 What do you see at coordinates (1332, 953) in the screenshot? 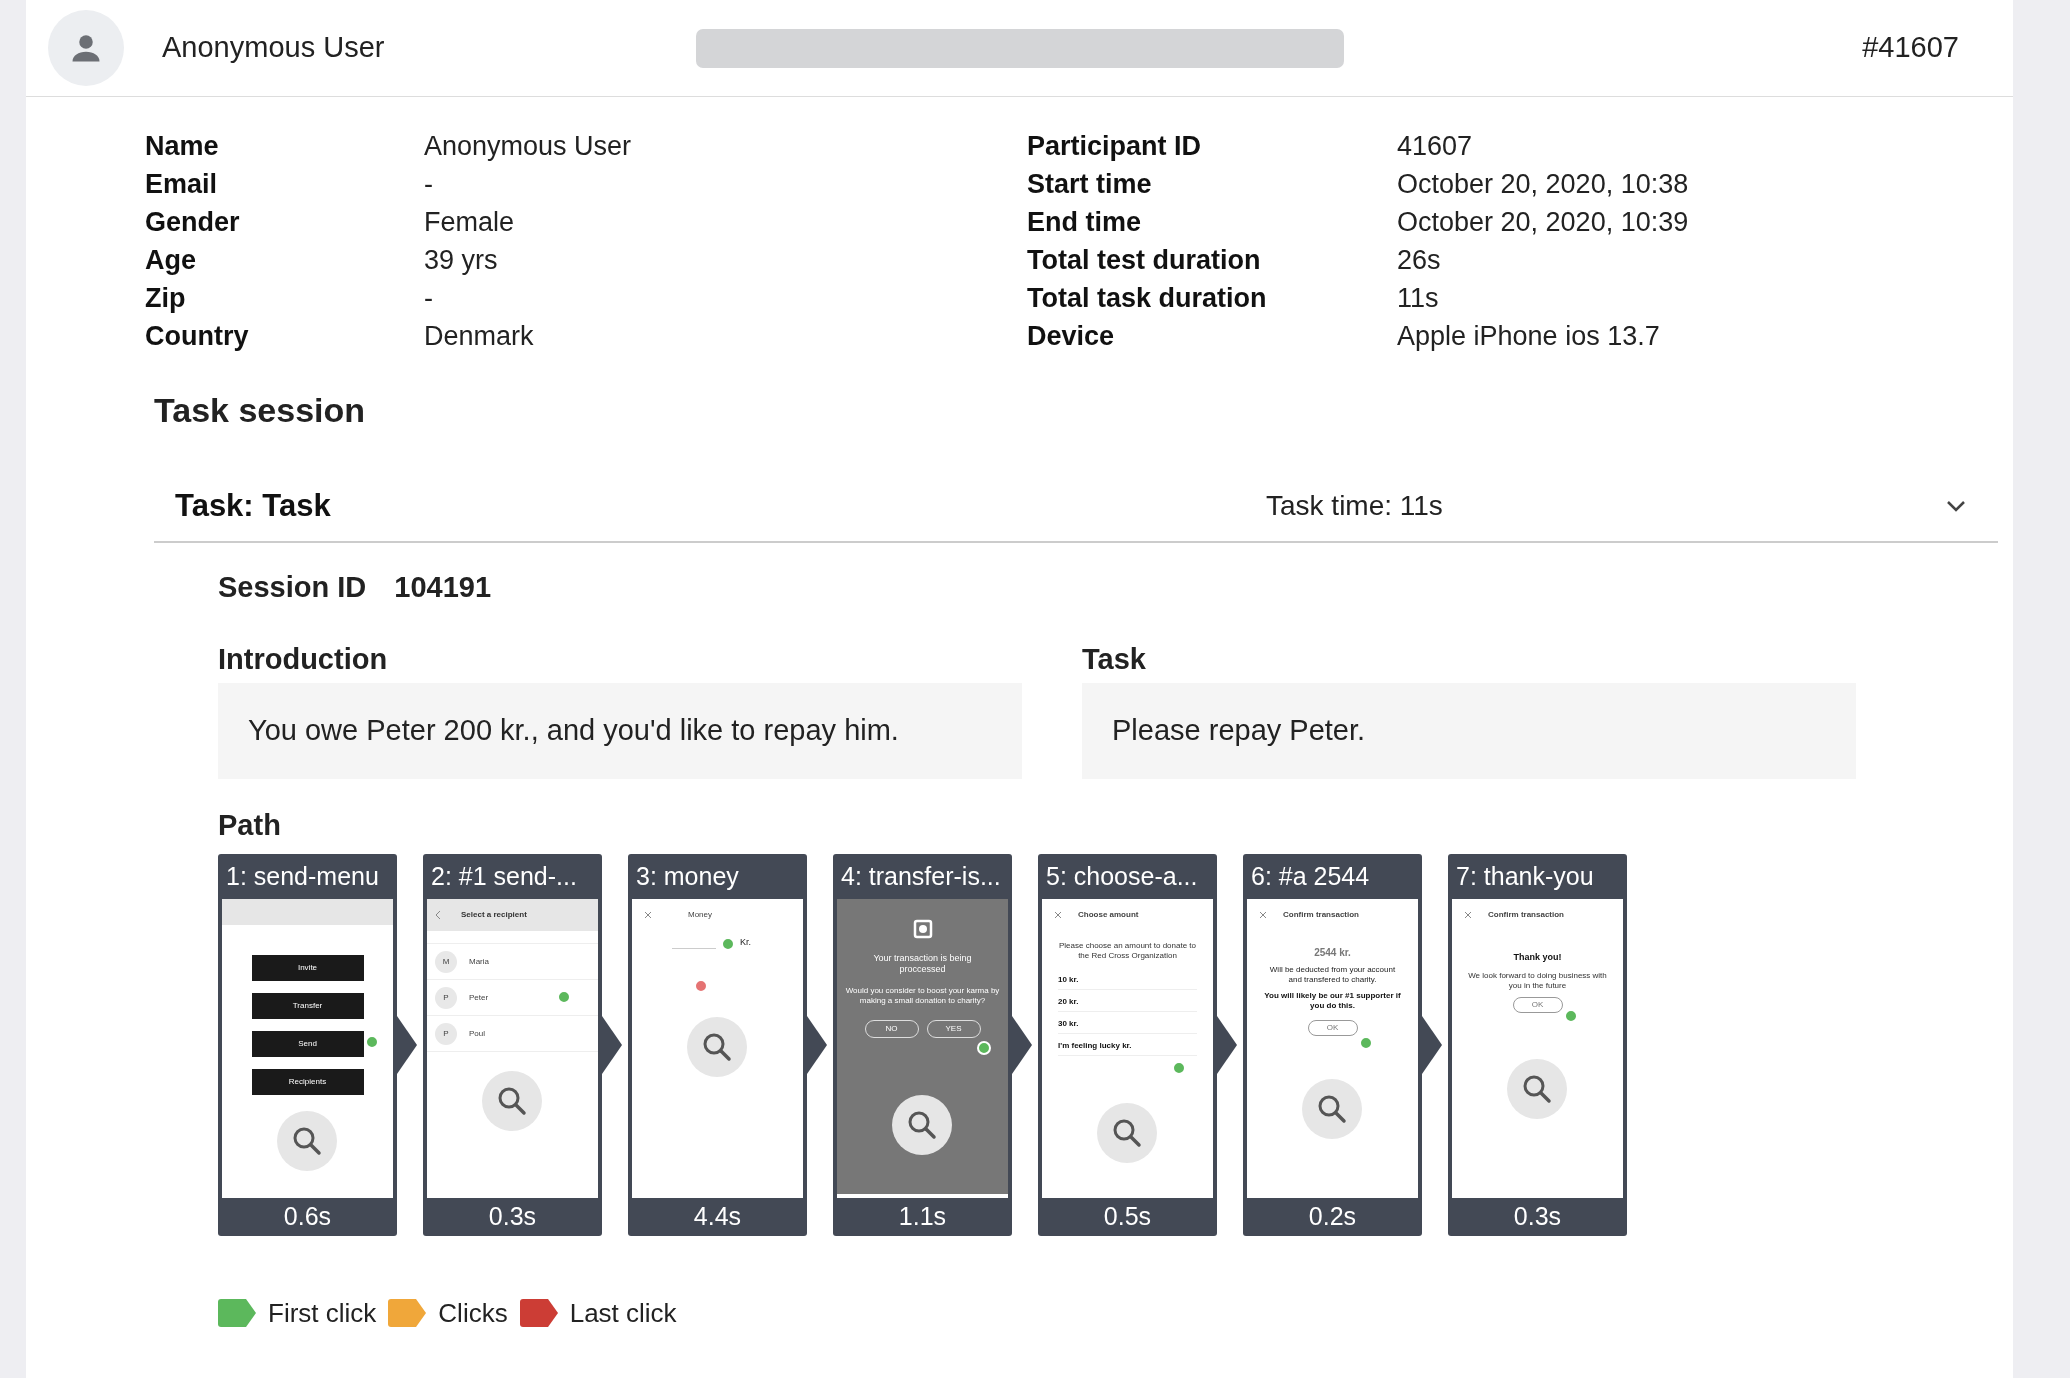
I see `amount-text: 2544 kr.` at bounding box center [1332, 953].